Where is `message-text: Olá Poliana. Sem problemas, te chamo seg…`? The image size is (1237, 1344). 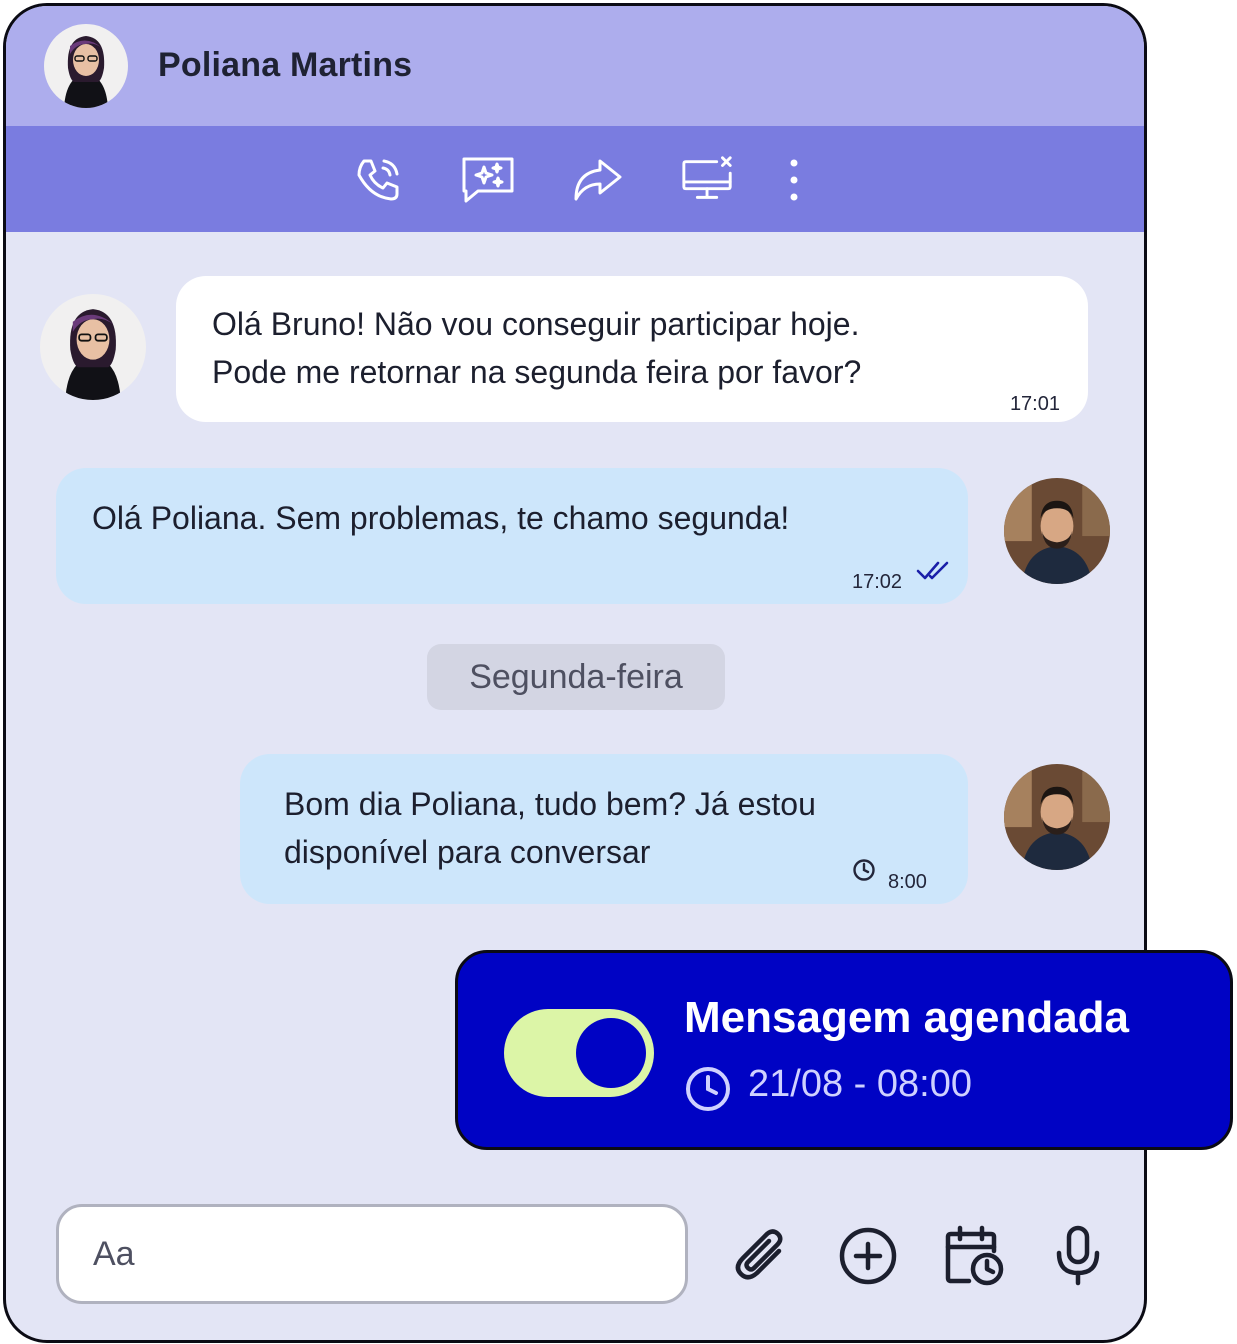 message-text: Olá Poliana. Sem problemas, te chamo seg… is located at coordinates (441, 518).